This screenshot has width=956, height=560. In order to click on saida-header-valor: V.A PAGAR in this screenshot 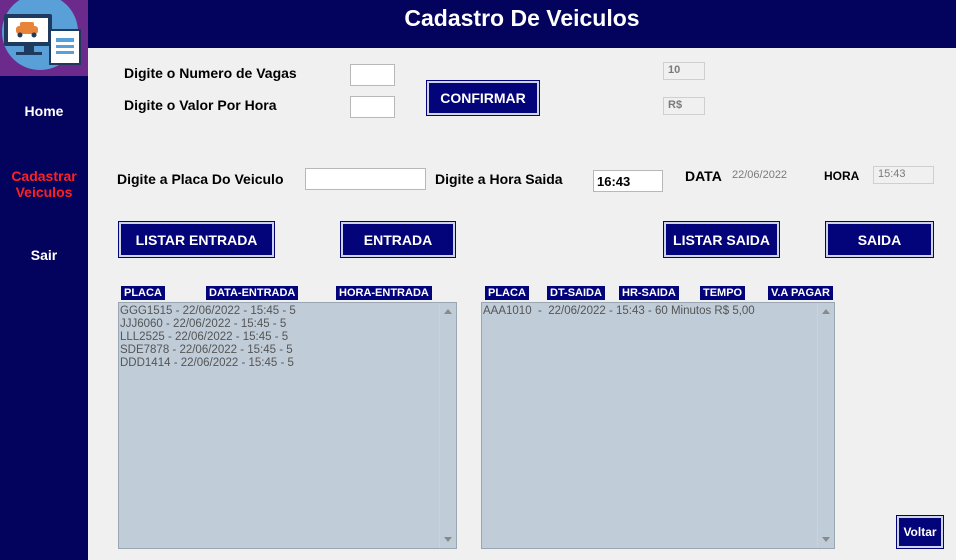, I will do `click(800, 293)`.